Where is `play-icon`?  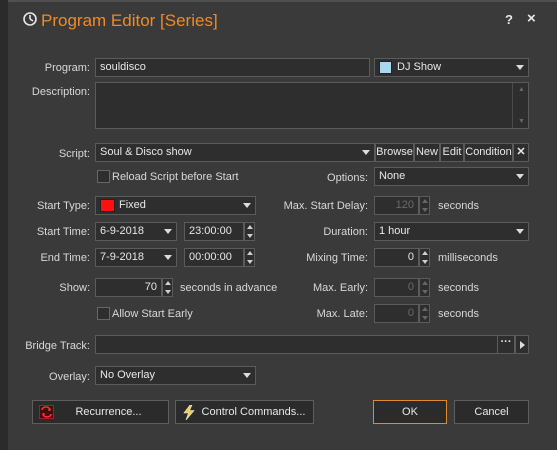
play-icon is located at coordinates (522, 345).